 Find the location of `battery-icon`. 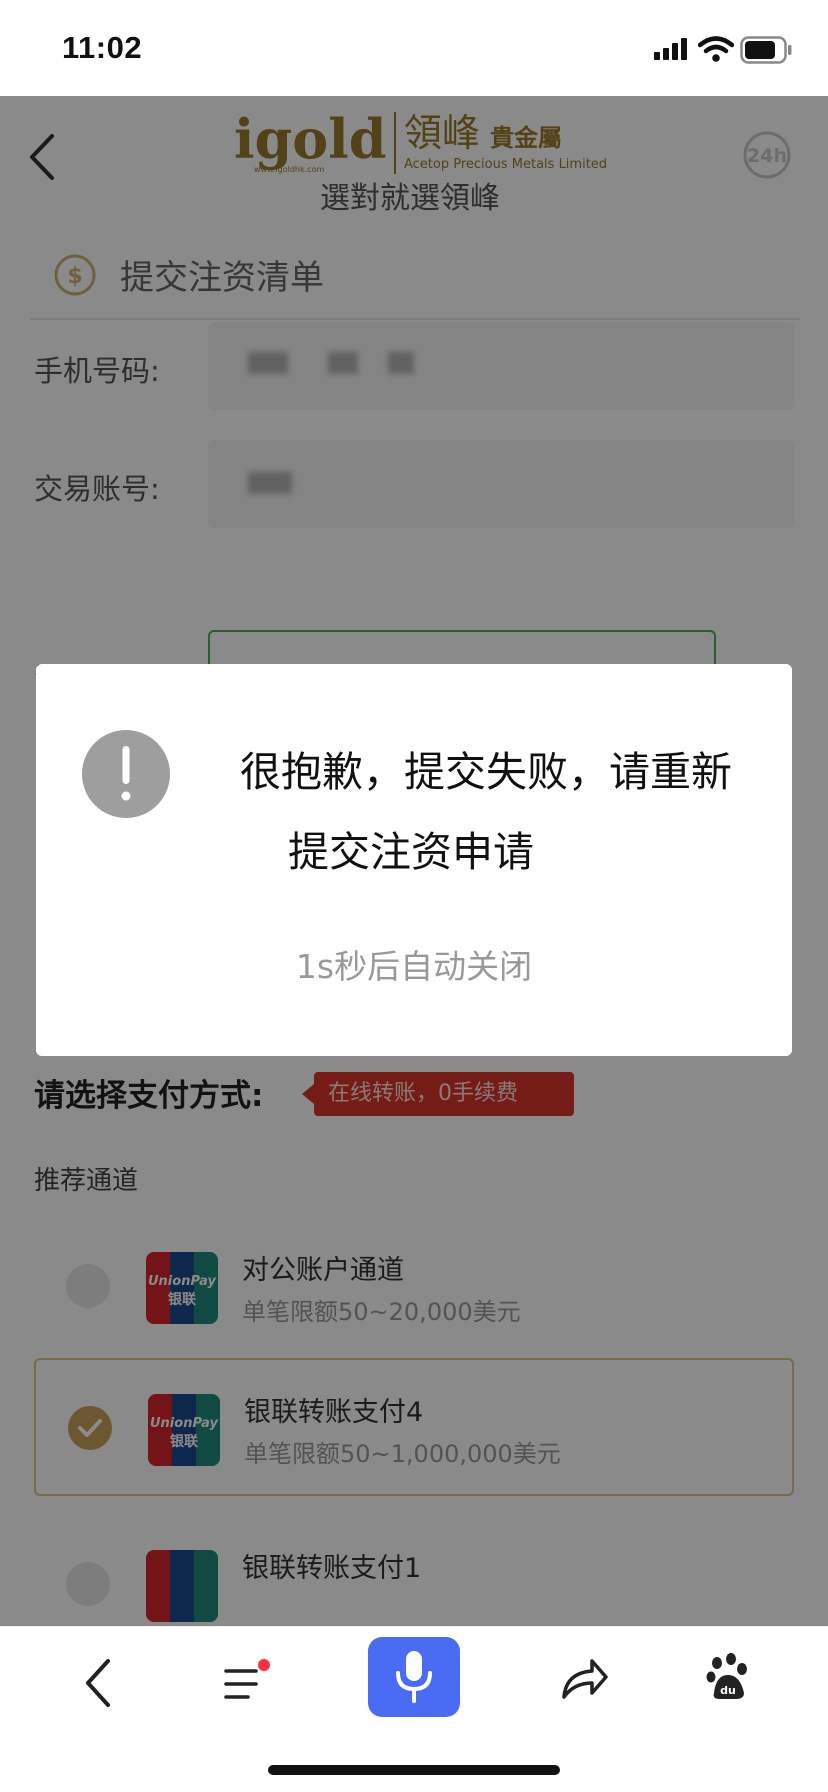

battery-icon is located at coordinates (766, 50).